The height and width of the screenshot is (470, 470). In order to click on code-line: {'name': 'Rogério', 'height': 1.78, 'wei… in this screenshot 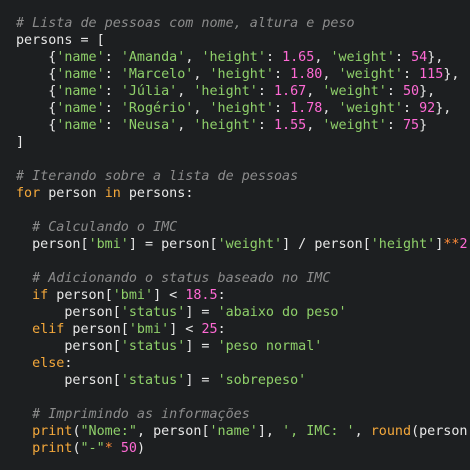, I will do `click(243, 108)`.